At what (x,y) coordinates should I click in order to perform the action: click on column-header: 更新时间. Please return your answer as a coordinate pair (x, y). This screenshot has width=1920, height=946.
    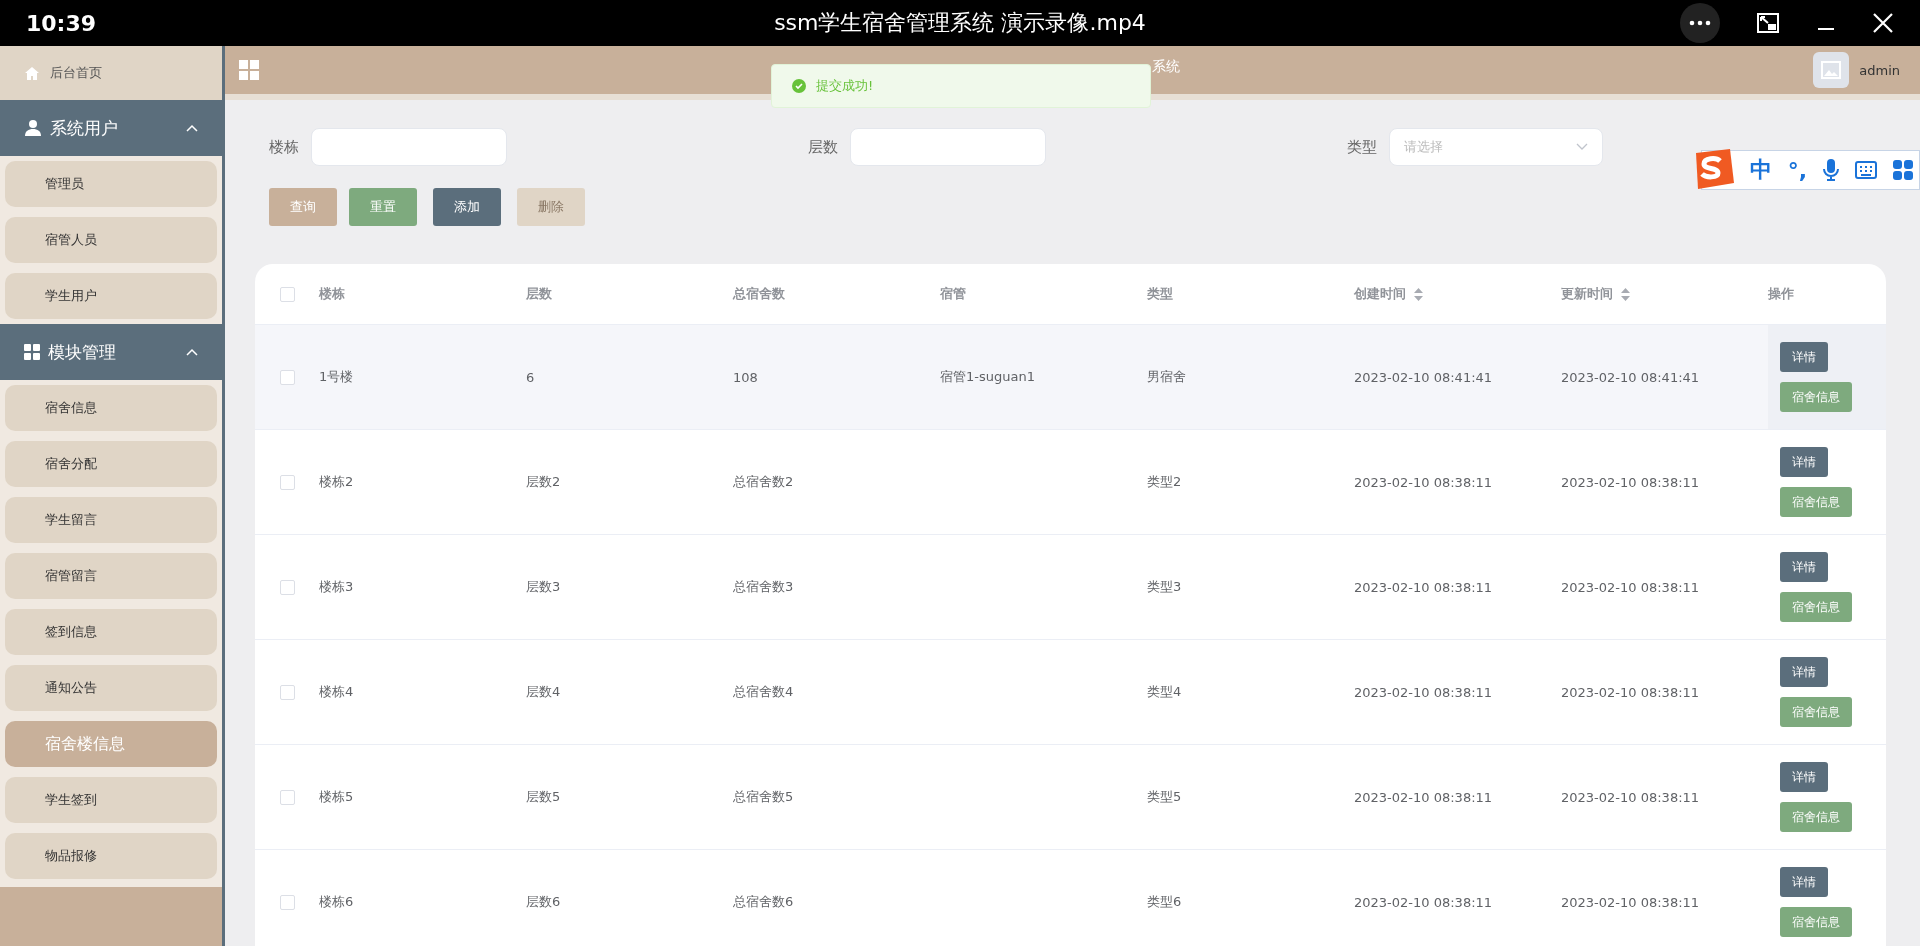
    Looking at the image, I should click on (1587, 294).